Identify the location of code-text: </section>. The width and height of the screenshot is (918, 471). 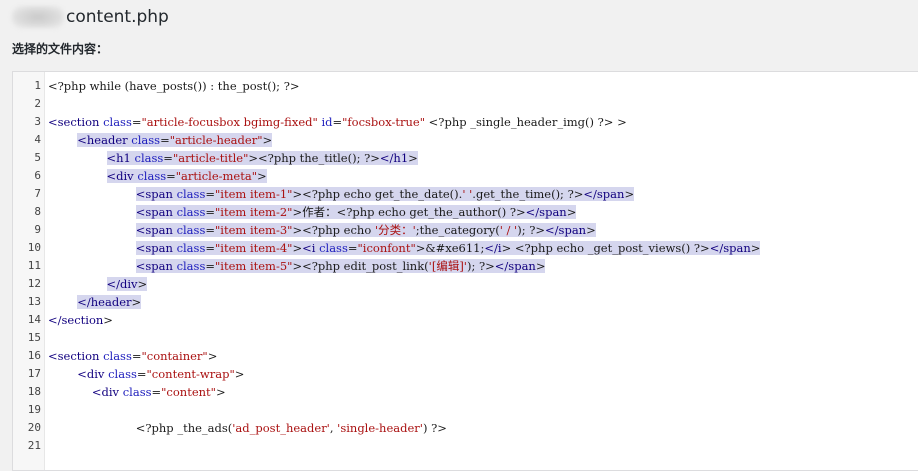
(80, 320).